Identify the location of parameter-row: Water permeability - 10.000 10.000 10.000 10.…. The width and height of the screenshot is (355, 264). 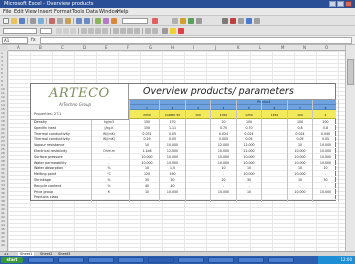
(183, 163).